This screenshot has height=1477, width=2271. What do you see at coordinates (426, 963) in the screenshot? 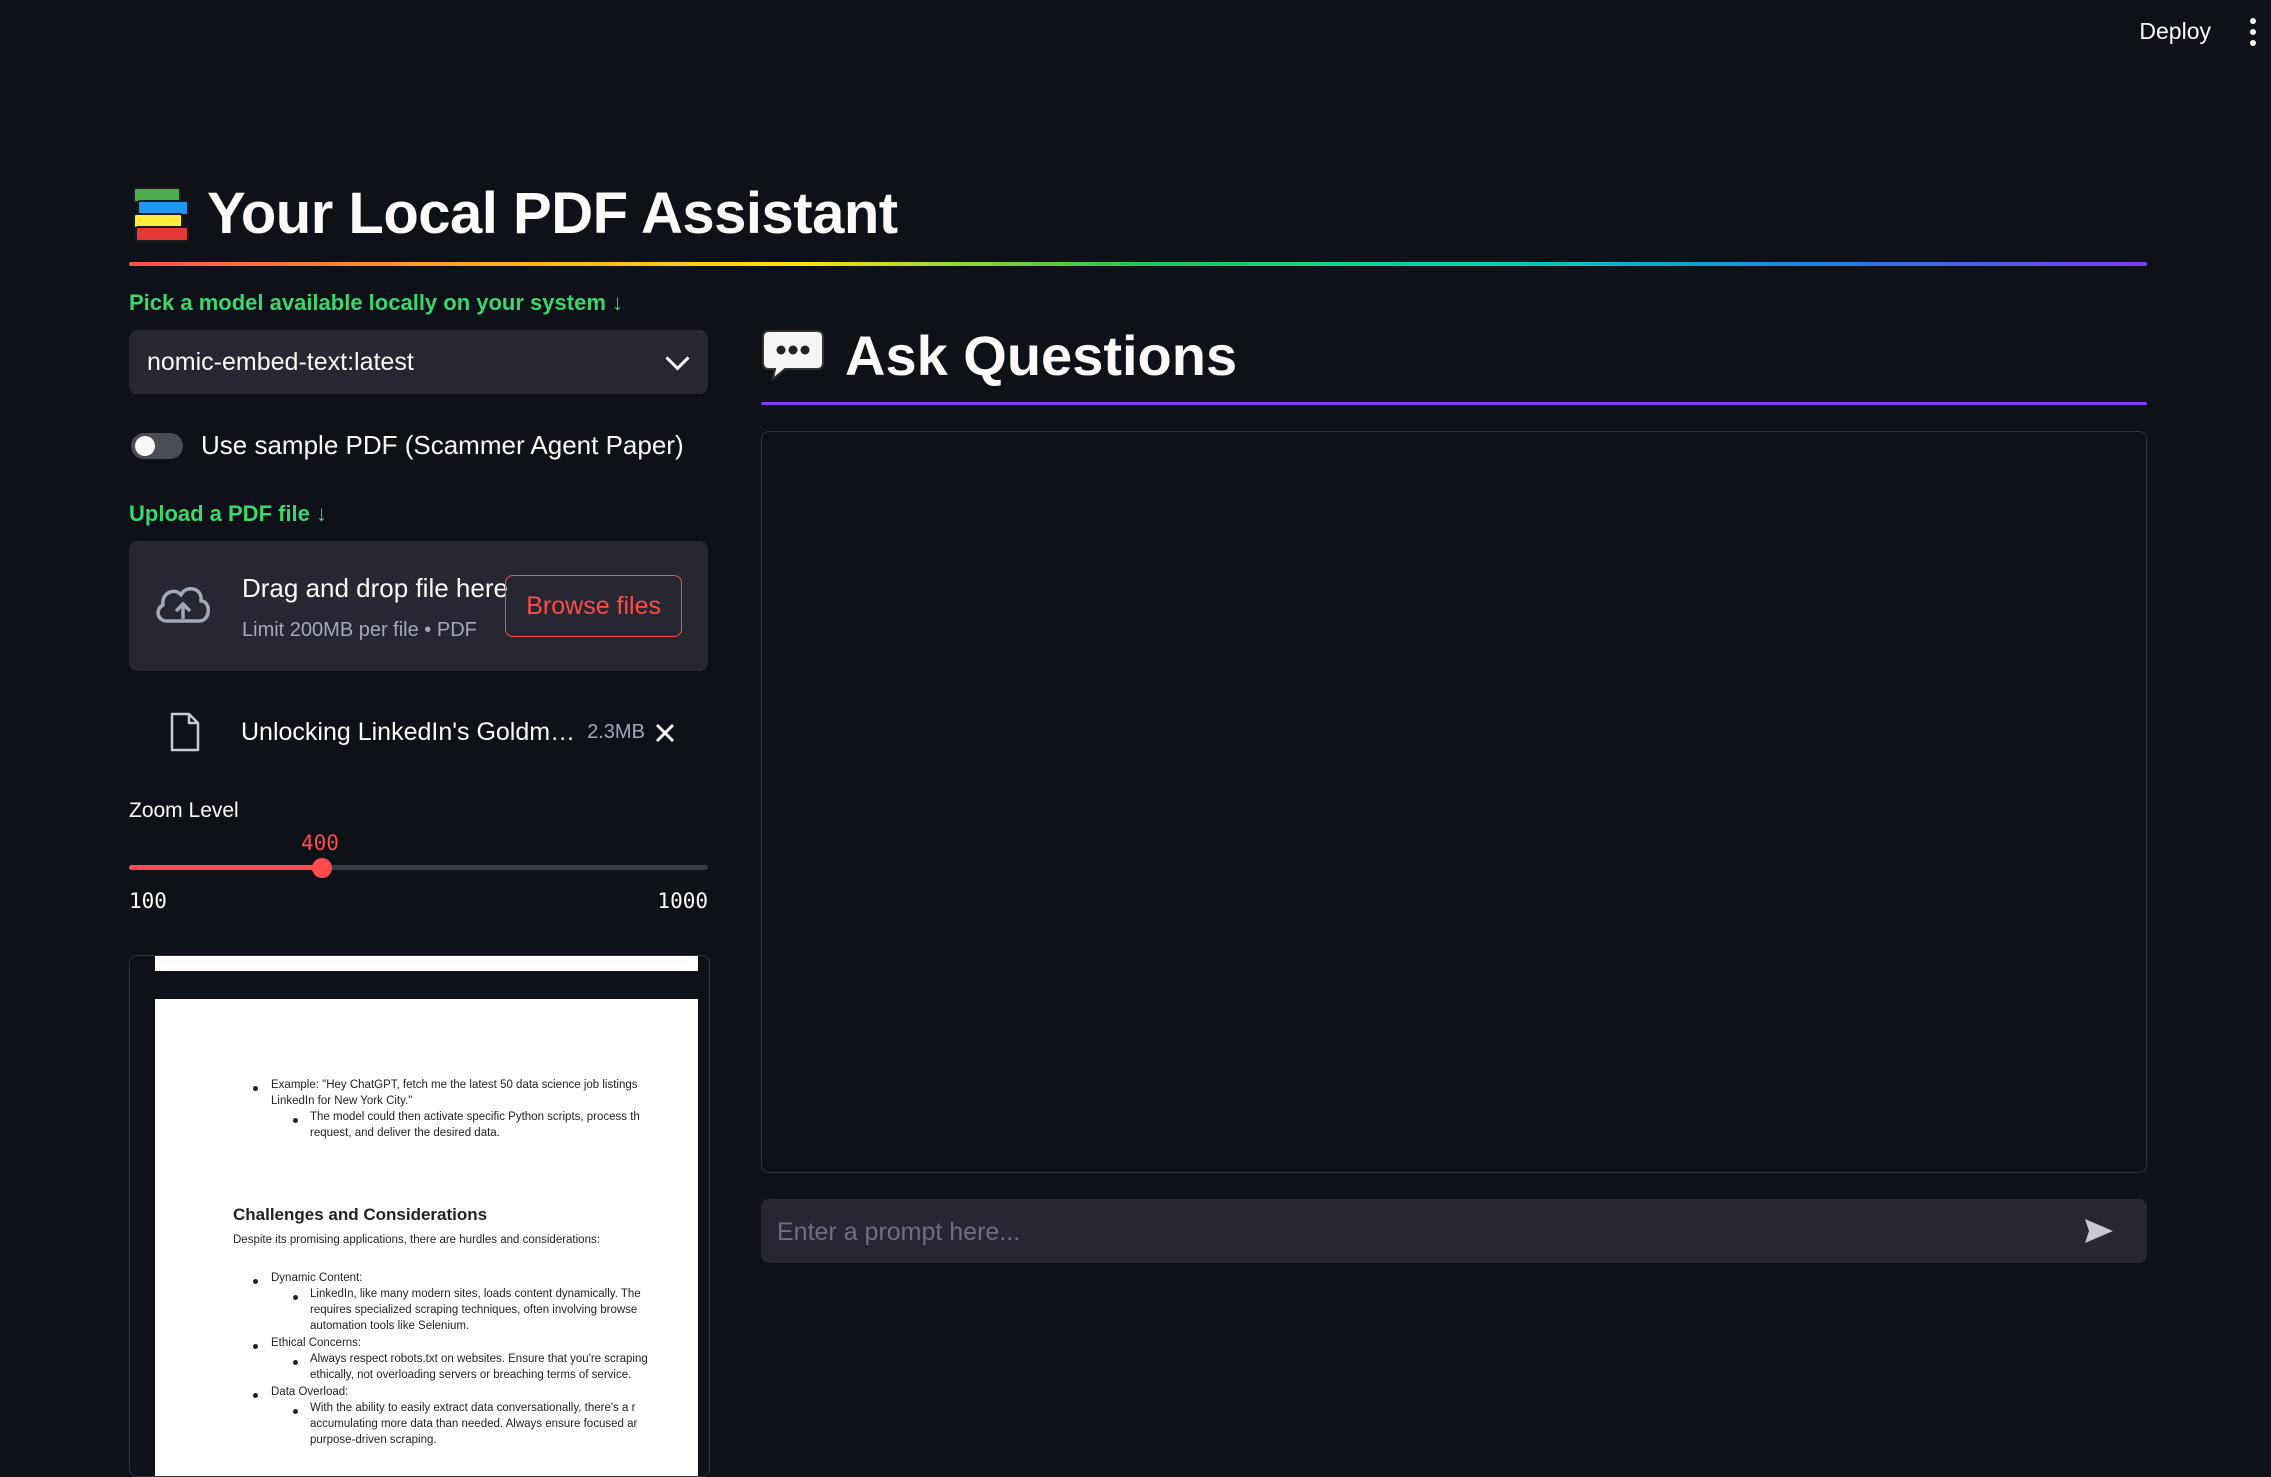
I see `pdf-page-strip` at bounding box center [426, 963].